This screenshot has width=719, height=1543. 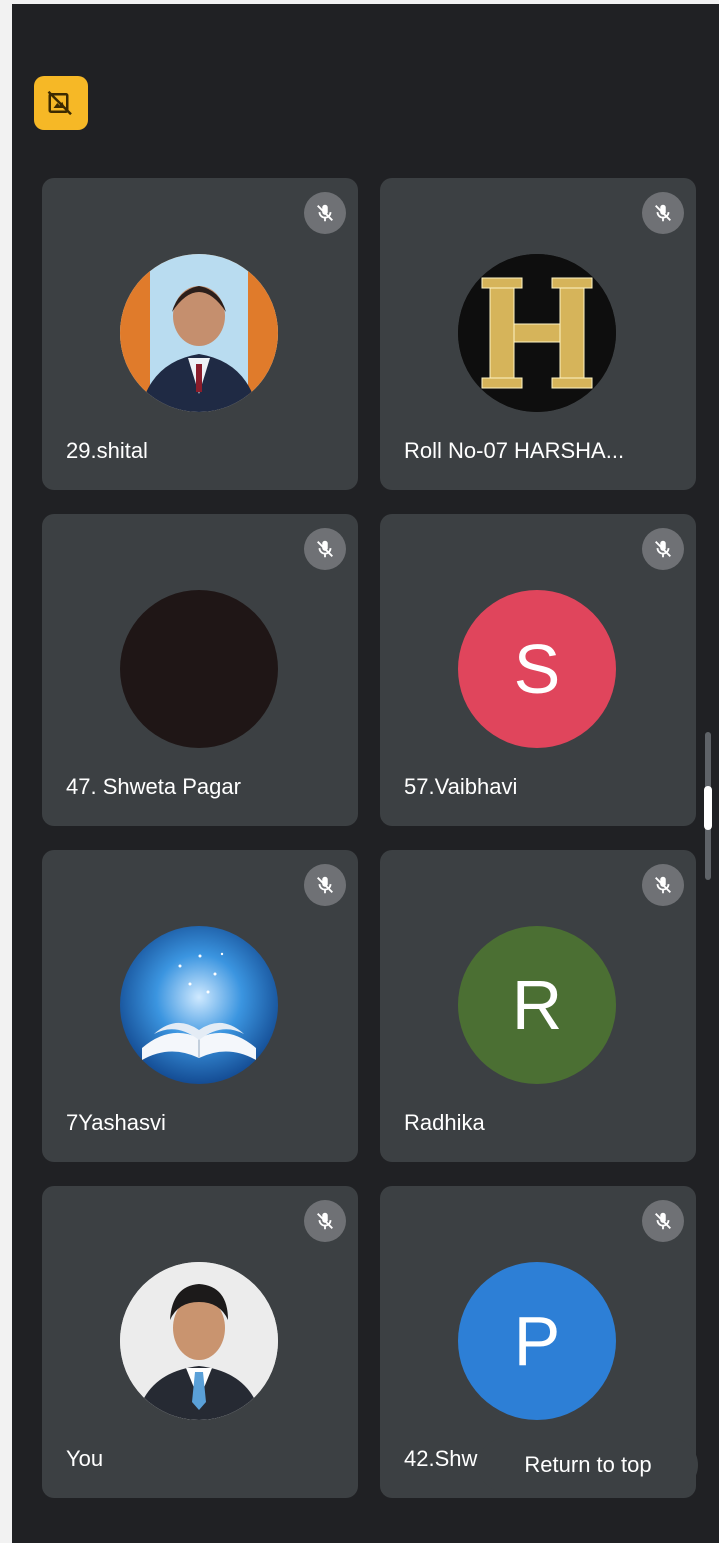 I want to click on avatar-letter: S, so click(x=537, y=669).